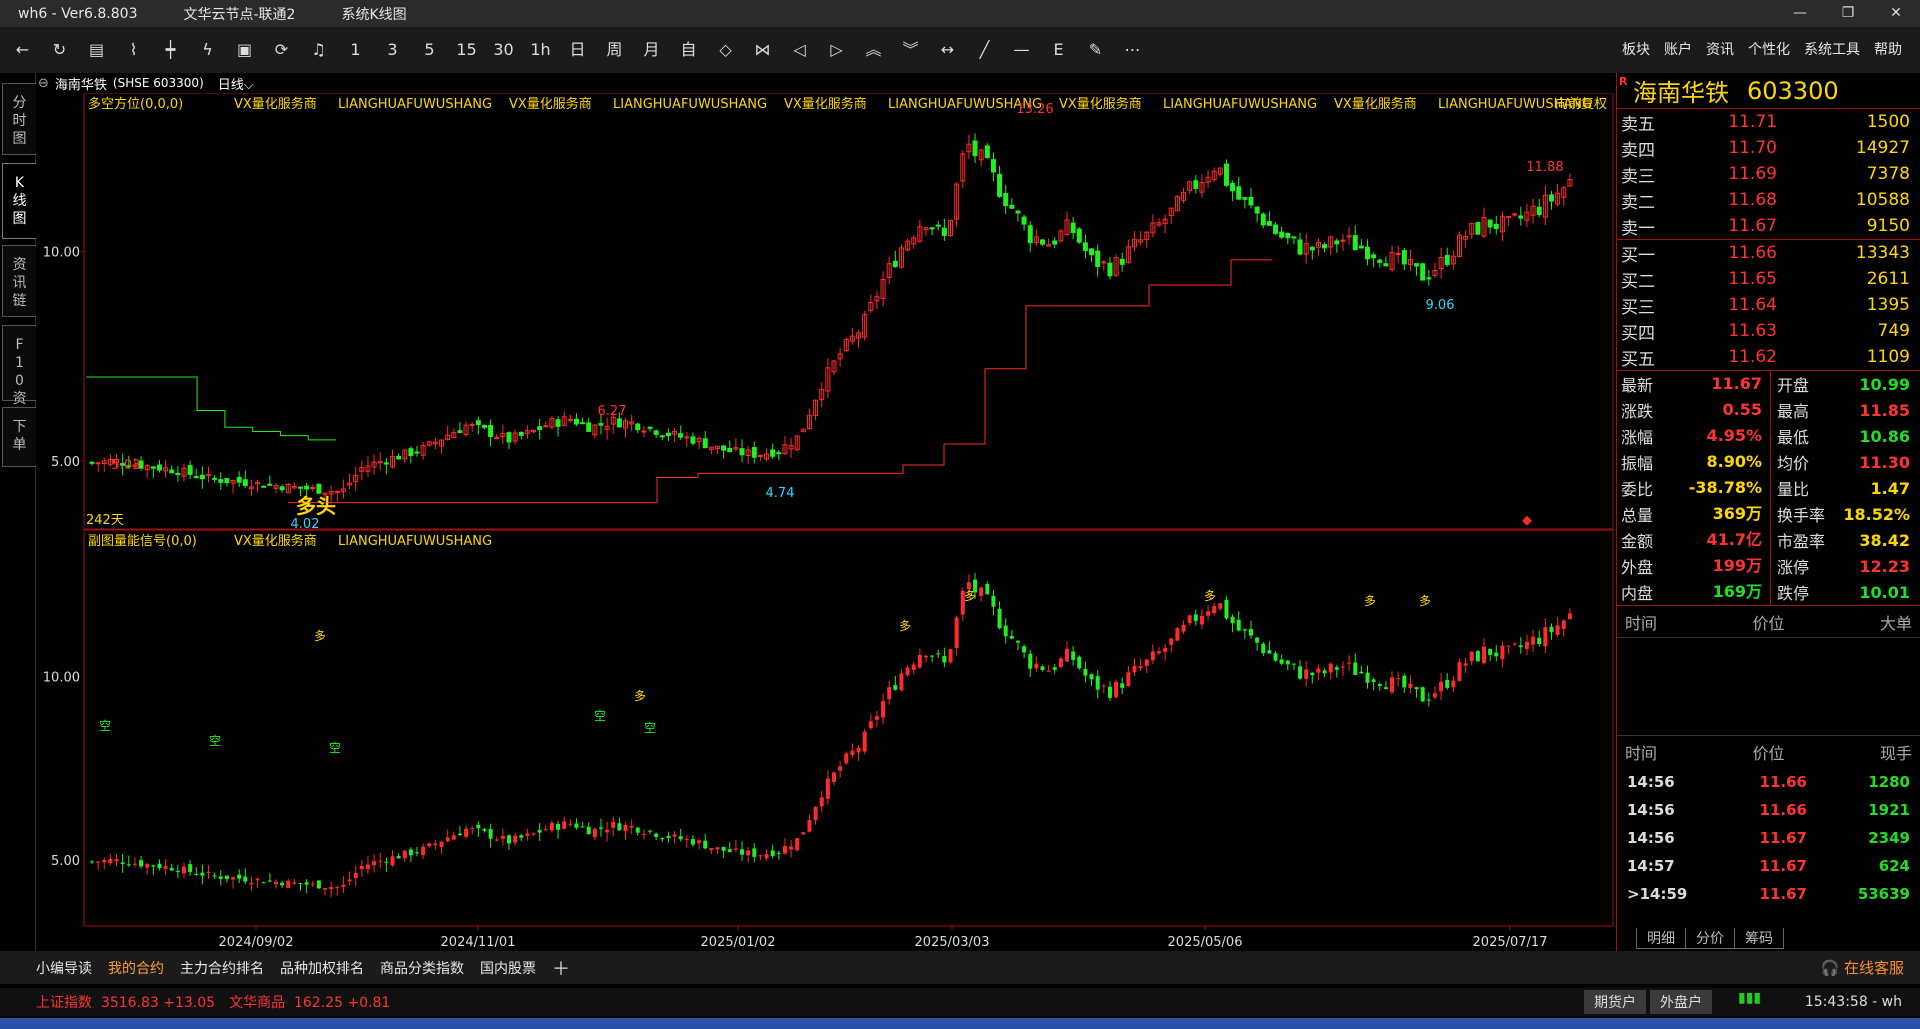 The height and width of the screenshot is (1029, 1920). Describe the element at coordinates (19, 375) in the screenshot. I see `left-tab-3: F10资料` at that location.